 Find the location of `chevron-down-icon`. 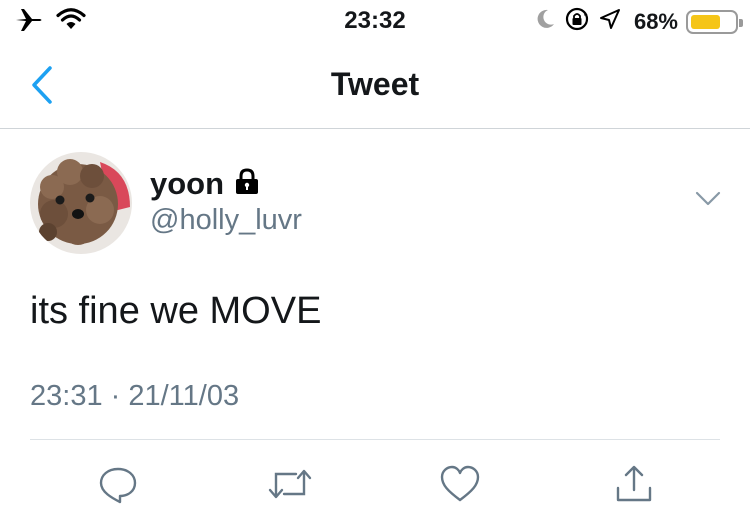

chevron-down-icon is located at coordinates (708, 198).